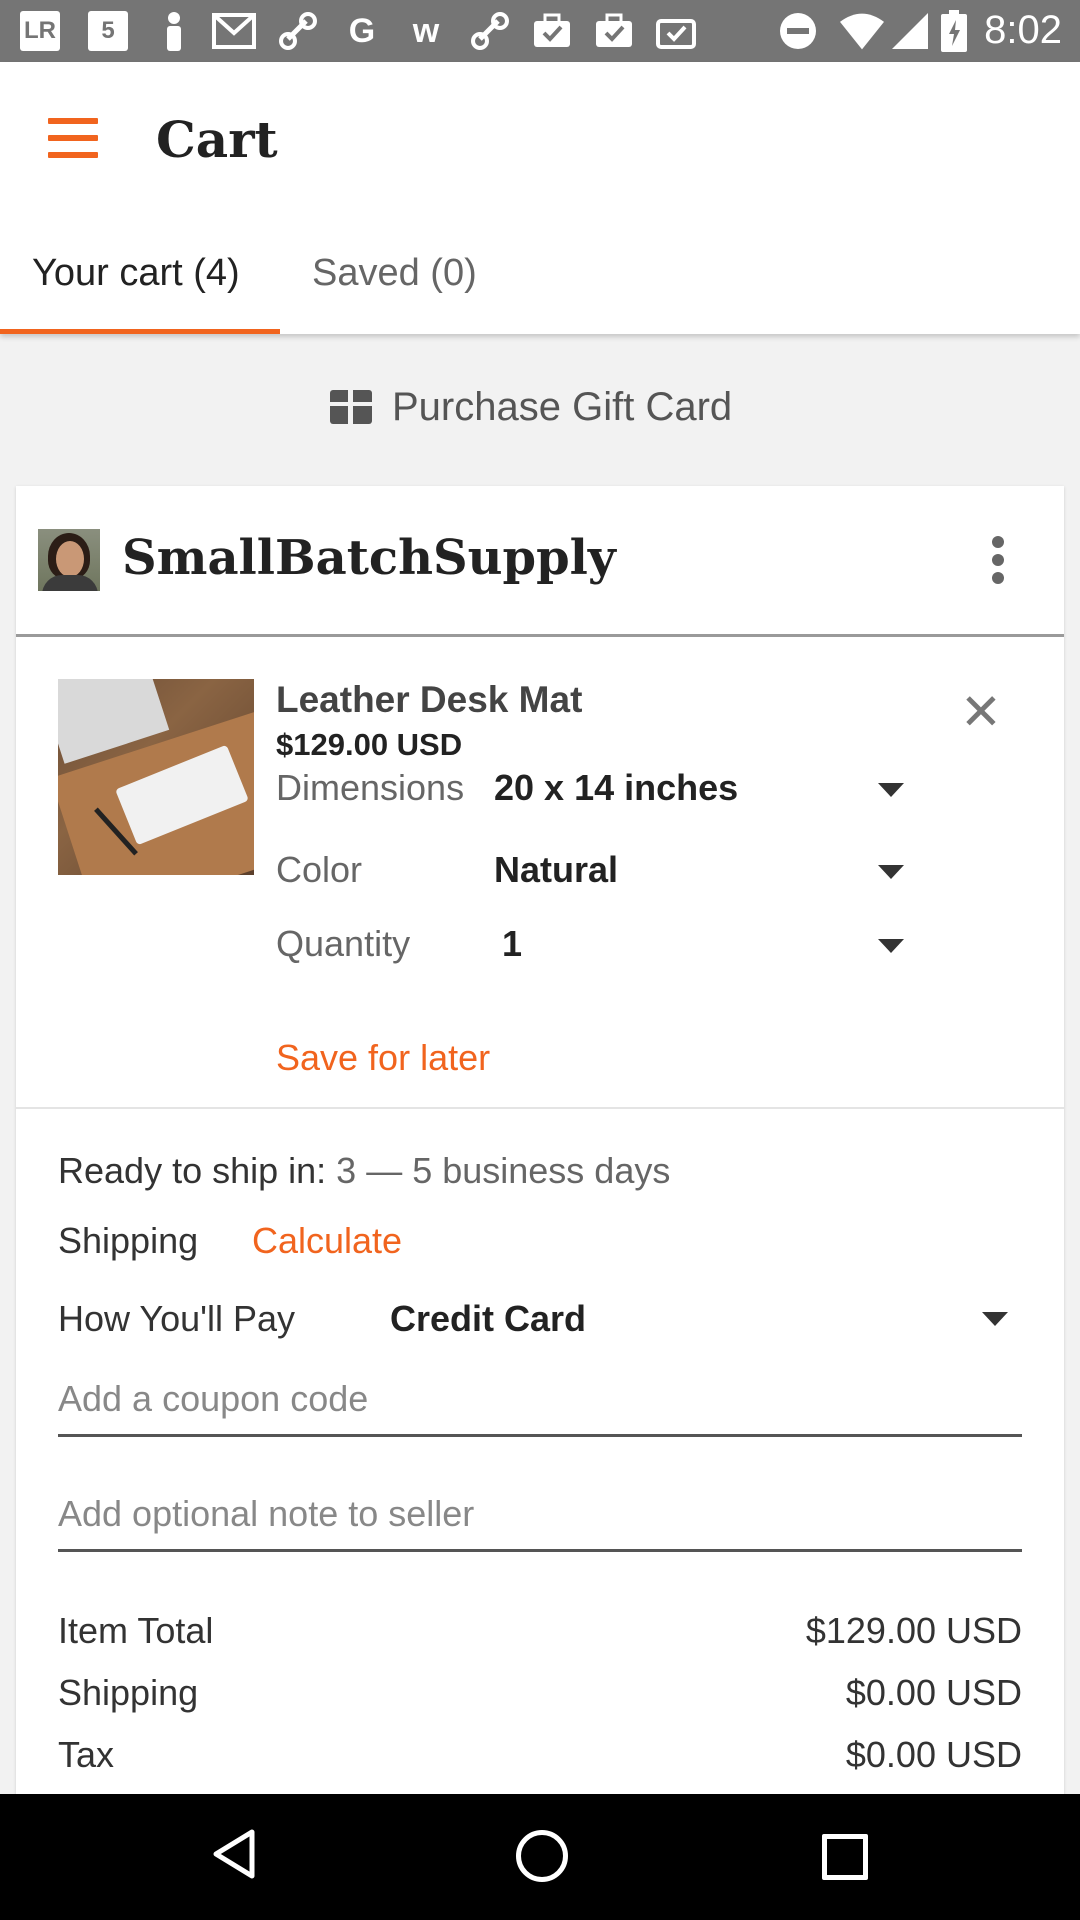  Describe the element at coordinates (891, 790) in the screenshot. I see `dimensions-dropdown-icon` at that location.